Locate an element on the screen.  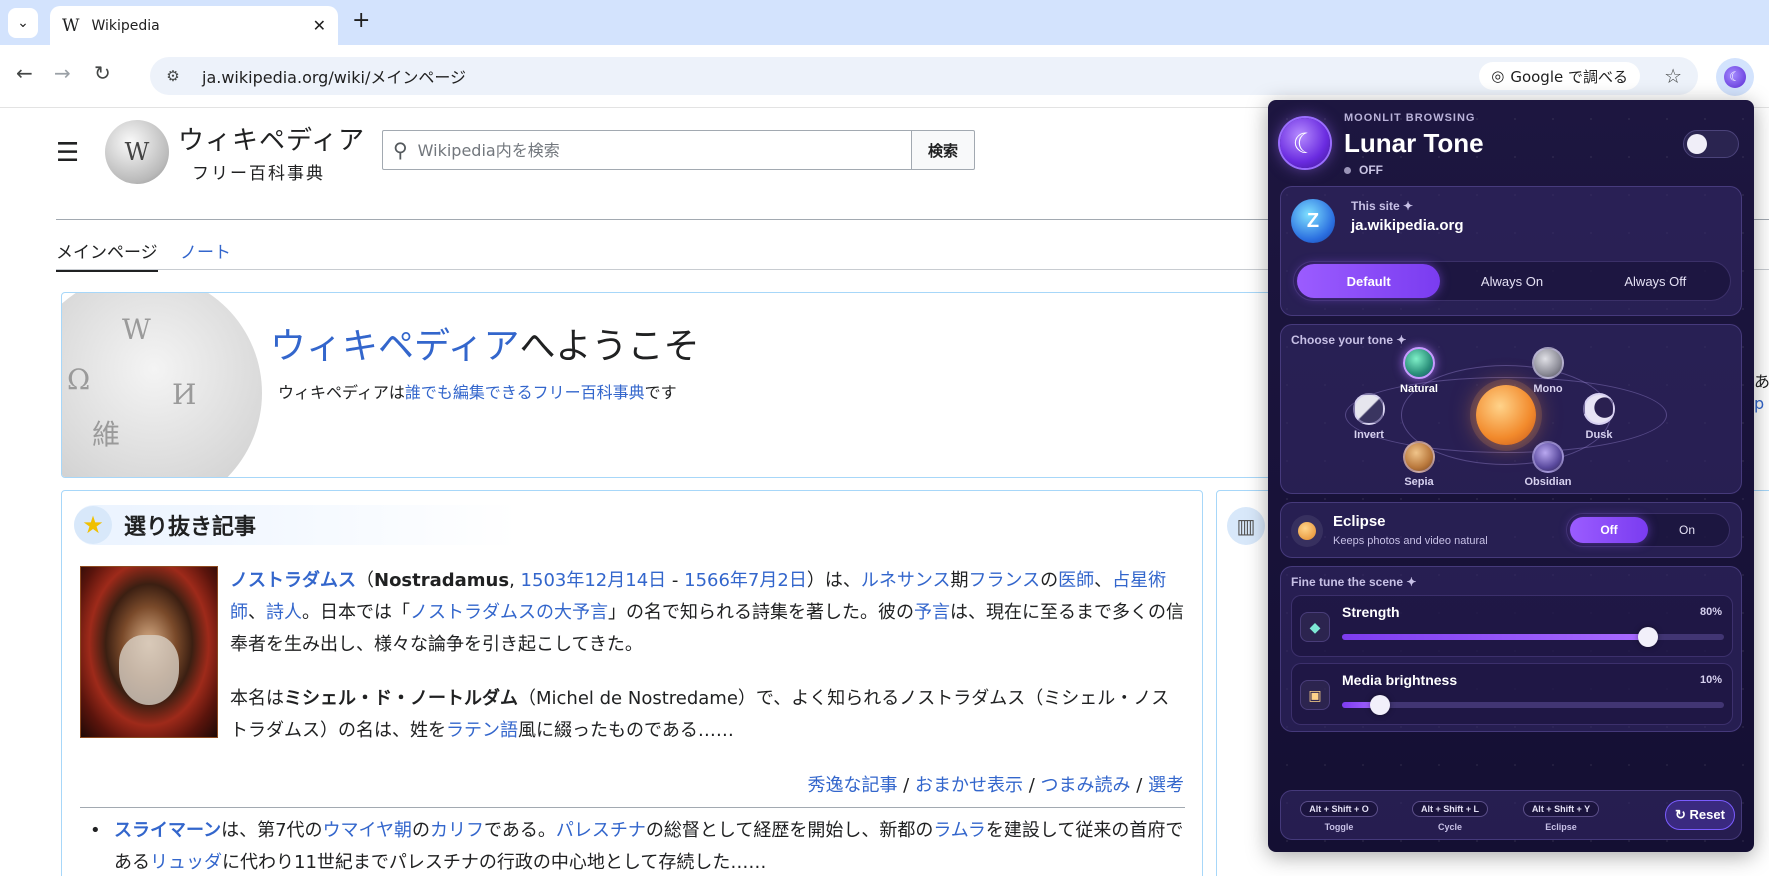
strength-slider is located at coordinates (1533, 637).